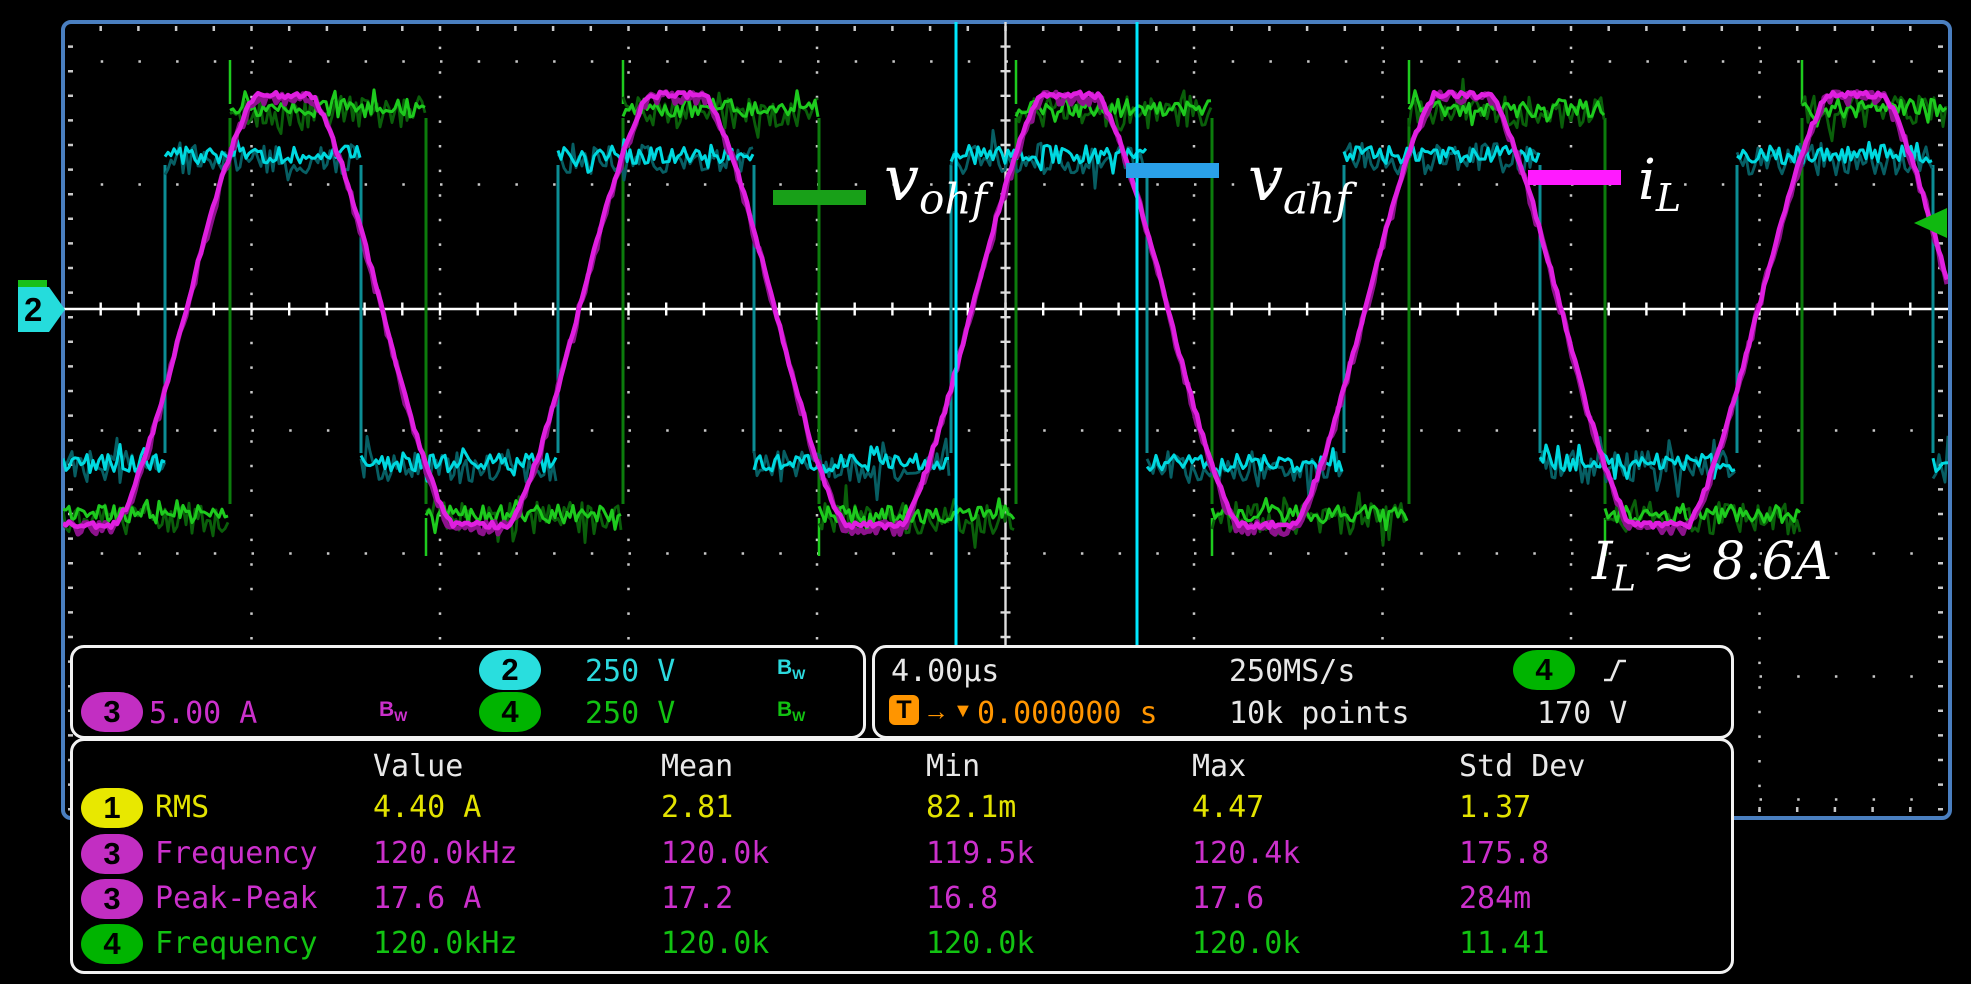  I want to click on meas-row1-name: RMS, so click(182, 807).